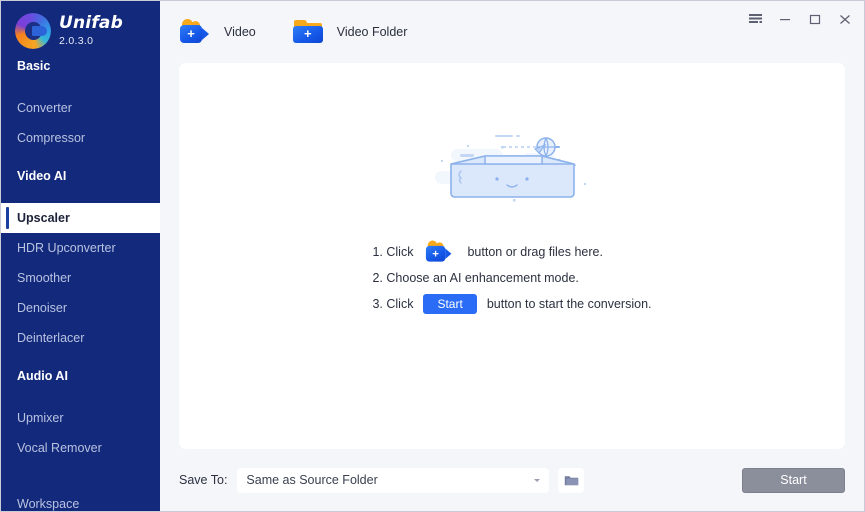 The width and height of the screenshot is (865, 512). I want to click on add-video-label: Video, so click(240, 32).